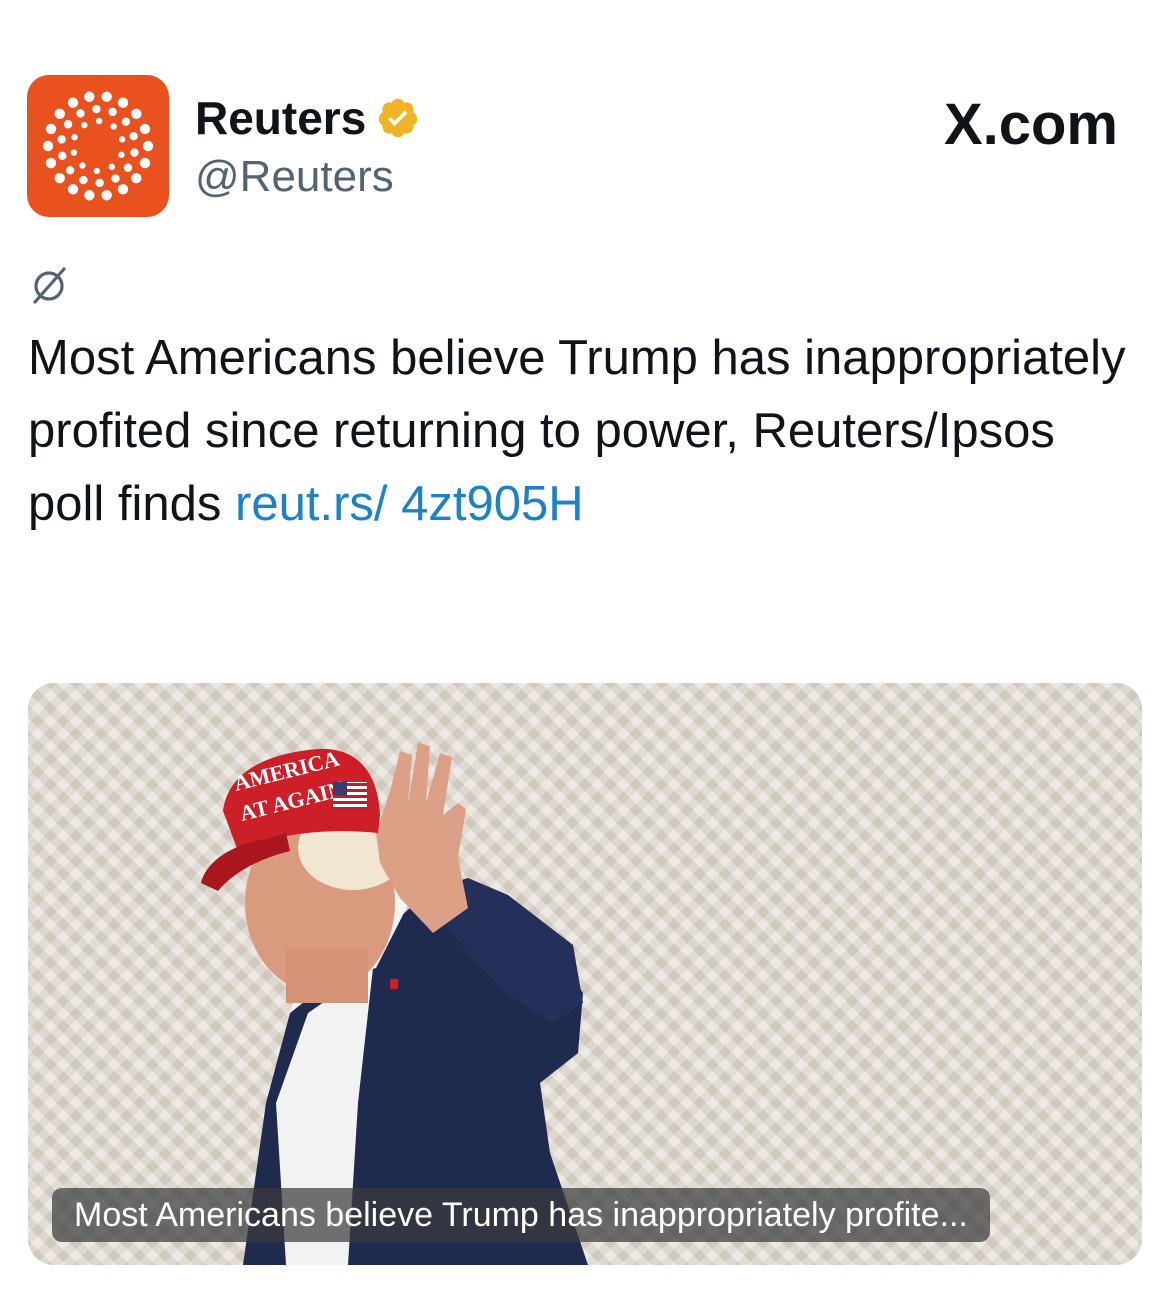  I want to click on lapel-pin, so click(394, 984).